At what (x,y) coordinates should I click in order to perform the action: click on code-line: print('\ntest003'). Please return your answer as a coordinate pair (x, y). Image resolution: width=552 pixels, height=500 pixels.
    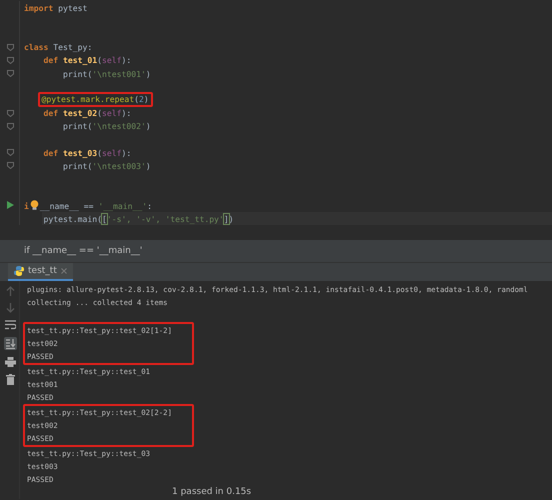
    Looking at the image, I should click on (106, 165).